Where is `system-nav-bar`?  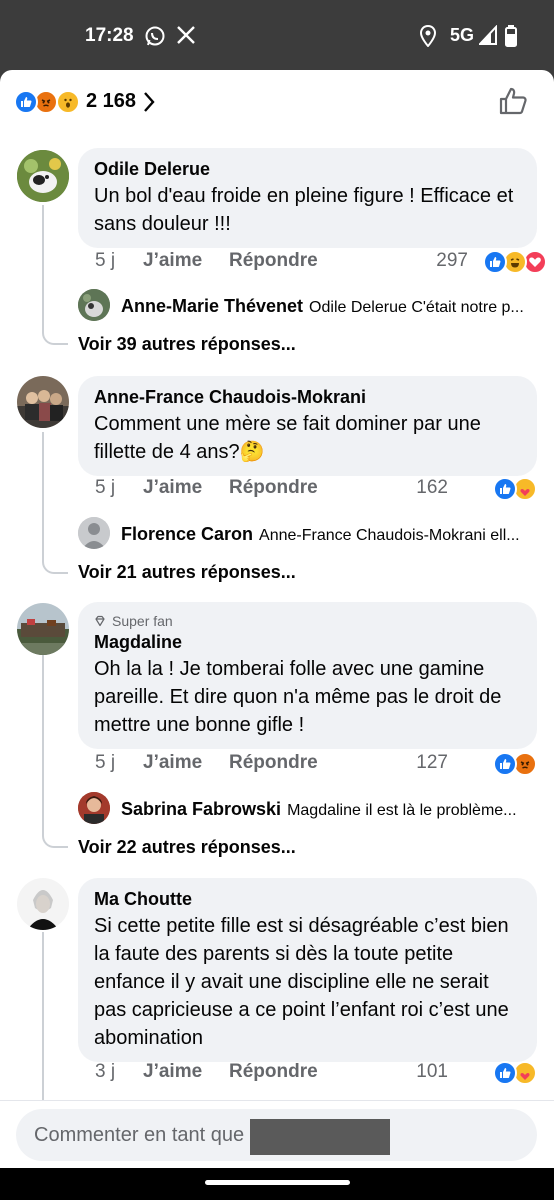 system-nav-bar is located at coordinates (277, 1184).